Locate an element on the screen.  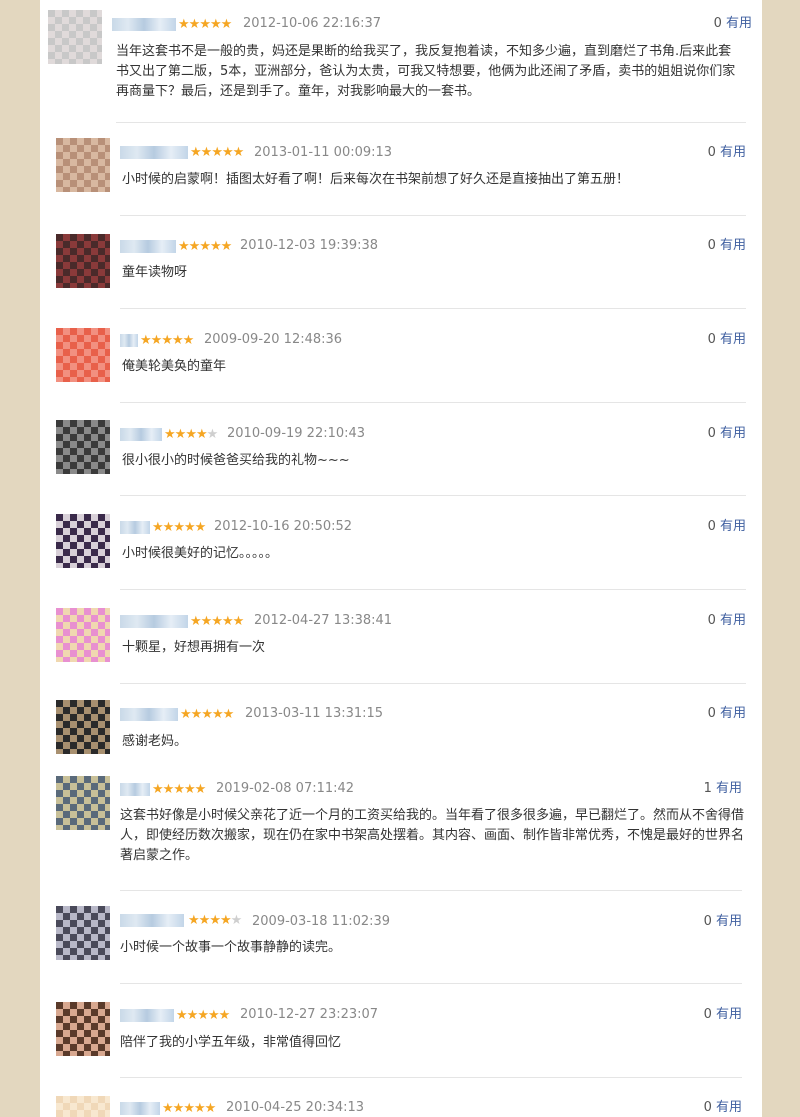
review-date: 2010-09-19 22:10:43 is located at coordinates (296, 433).